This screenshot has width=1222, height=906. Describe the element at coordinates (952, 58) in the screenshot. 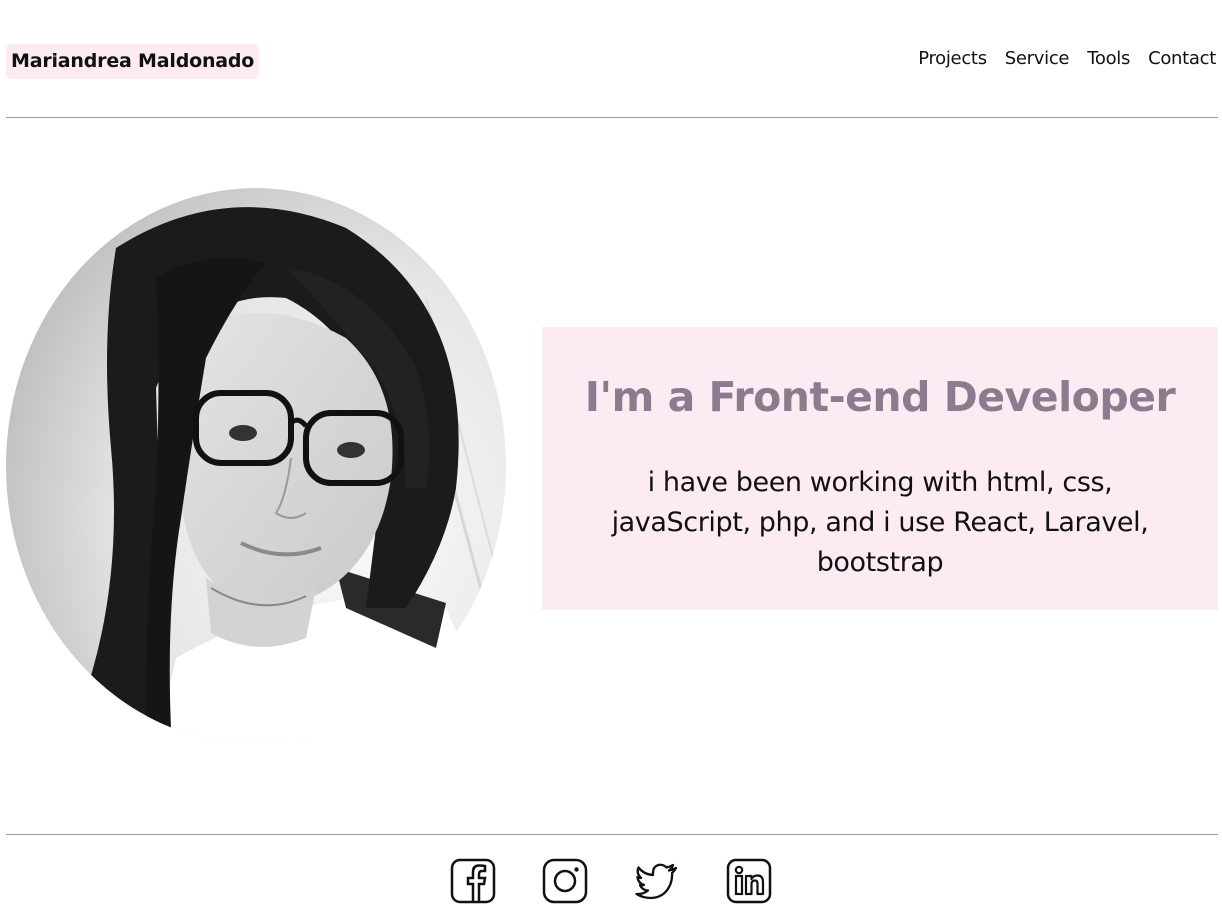

I see `nav-projects: Projects` at that location.